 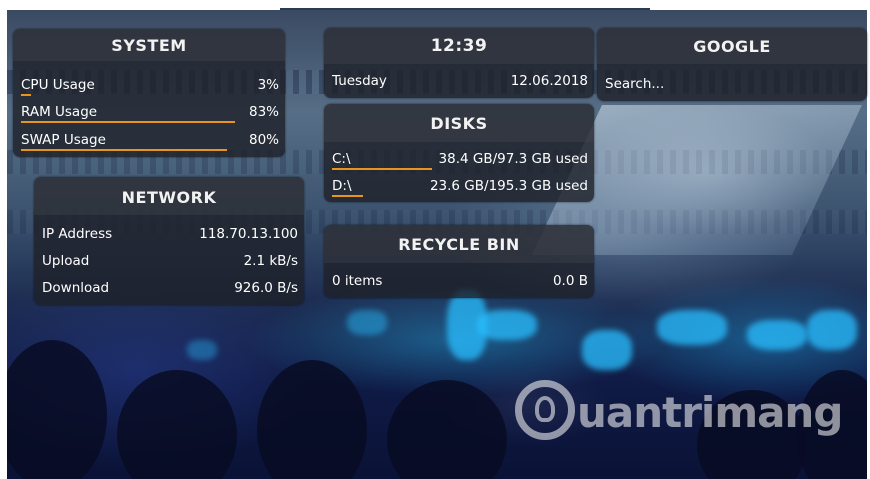 What do you see at coordinates (459, 46) in the screenshot?
I see `clock-time: 12:39` at bounding box center [459, 46].